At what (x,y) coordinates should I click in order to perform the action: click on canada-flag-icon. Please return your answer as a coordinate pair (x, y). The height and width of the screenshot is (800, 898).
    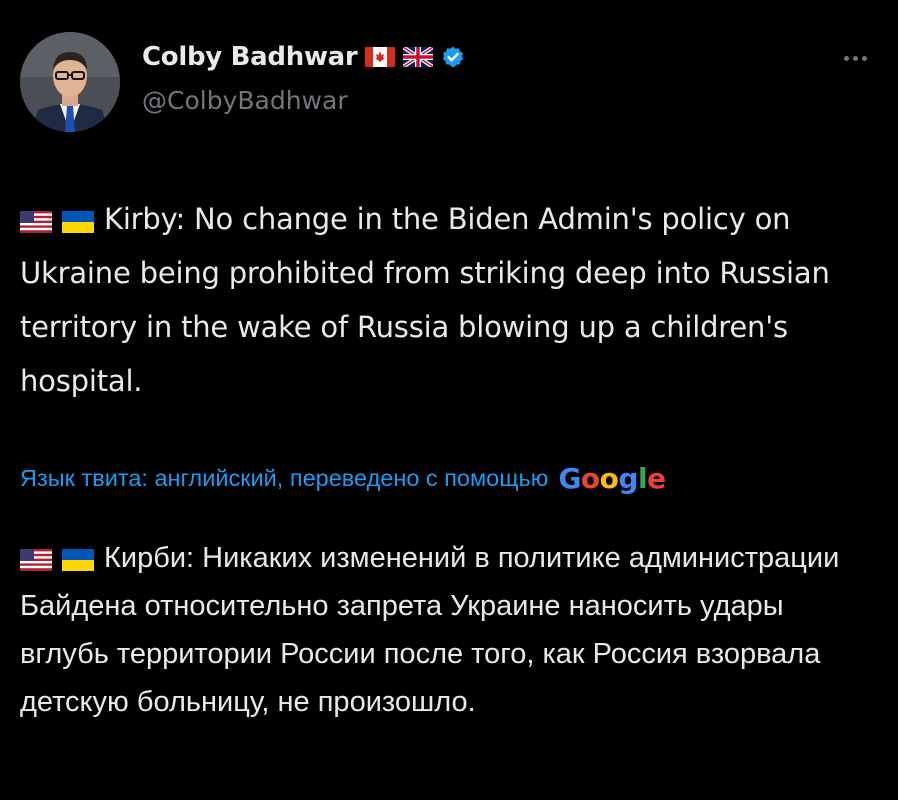
    Looking at the image, I should click on (380, 57).